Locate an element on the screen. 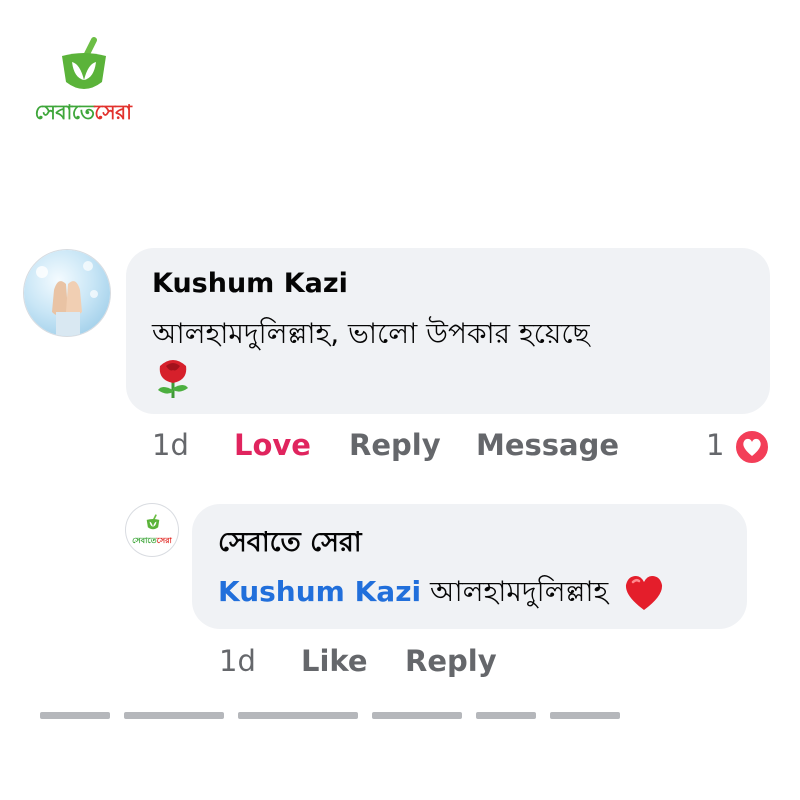 Image resolution: width=800 pixels, height=800 pixels. red-heart-icon is located at coordinates (644, 593).